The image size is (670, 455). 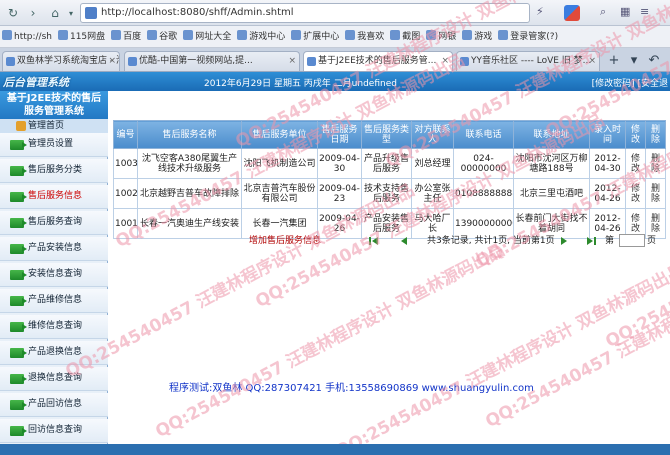 I want to click on home-icon, so click(x=21, y=126).